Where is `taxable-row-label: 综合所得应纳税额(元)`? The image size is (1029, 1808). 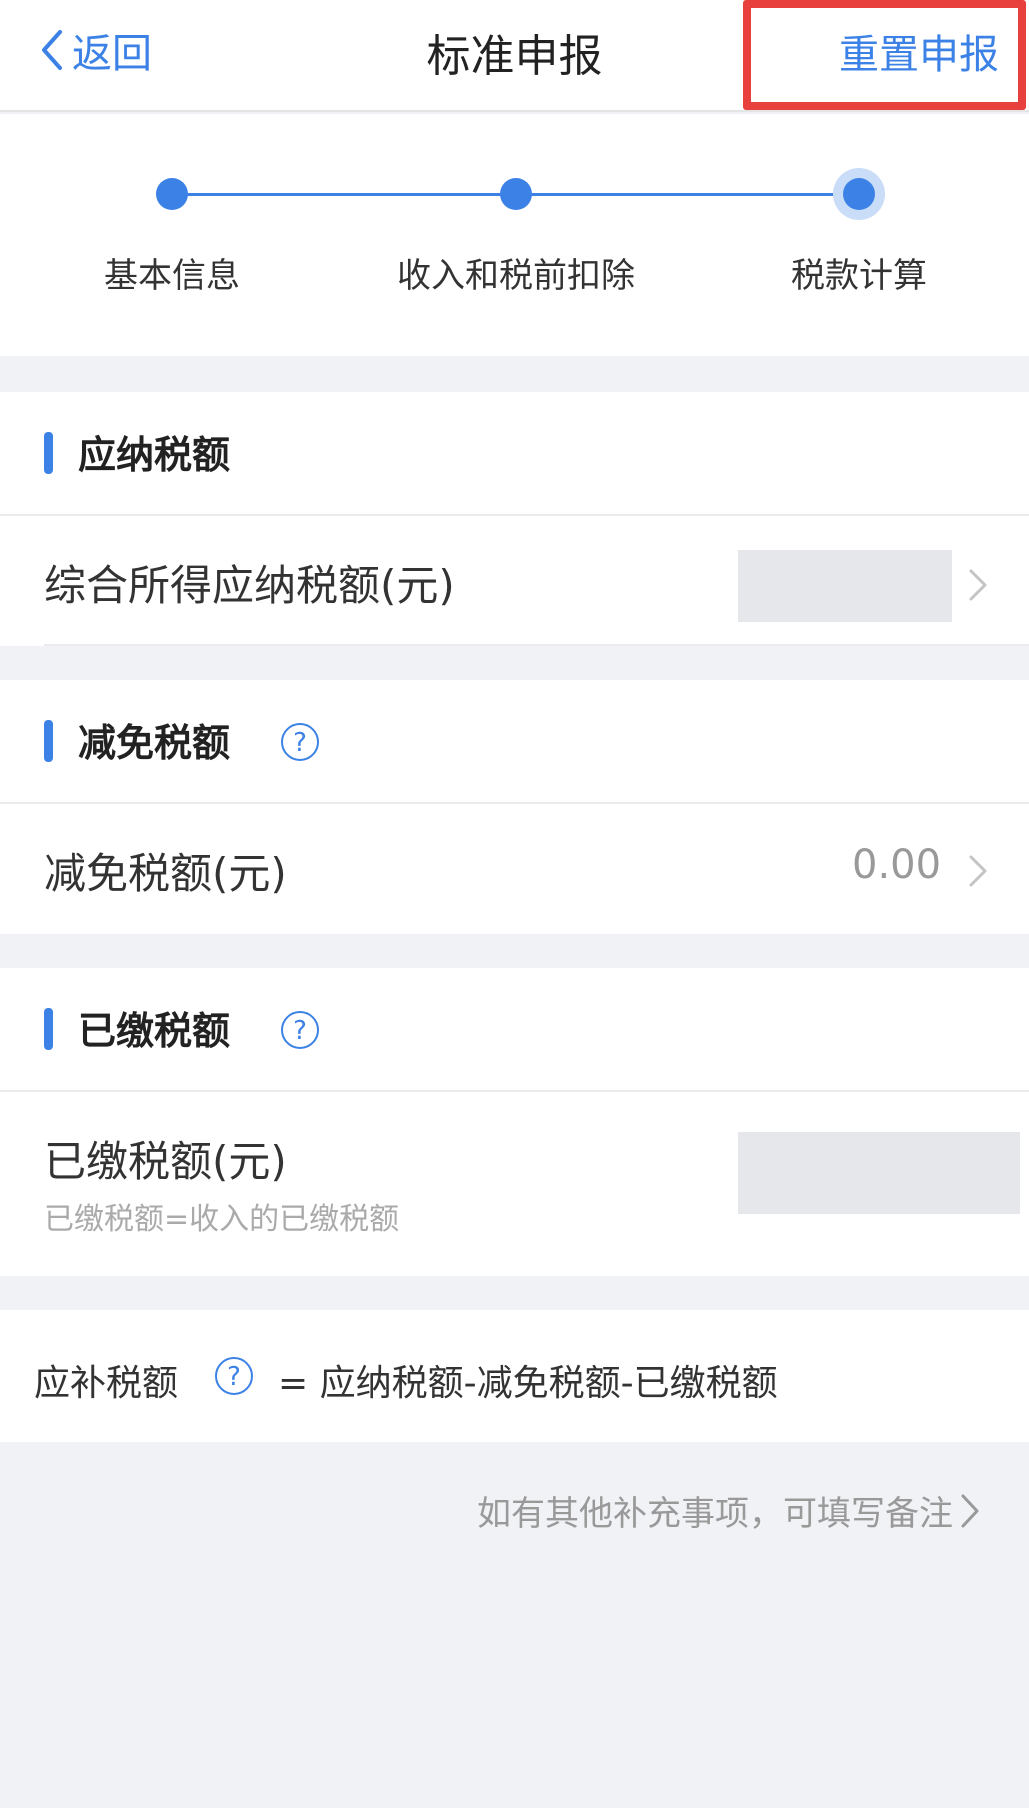
taxable-row-label: 综合所得应纳税额(元) is located at coordinates (249, 585).